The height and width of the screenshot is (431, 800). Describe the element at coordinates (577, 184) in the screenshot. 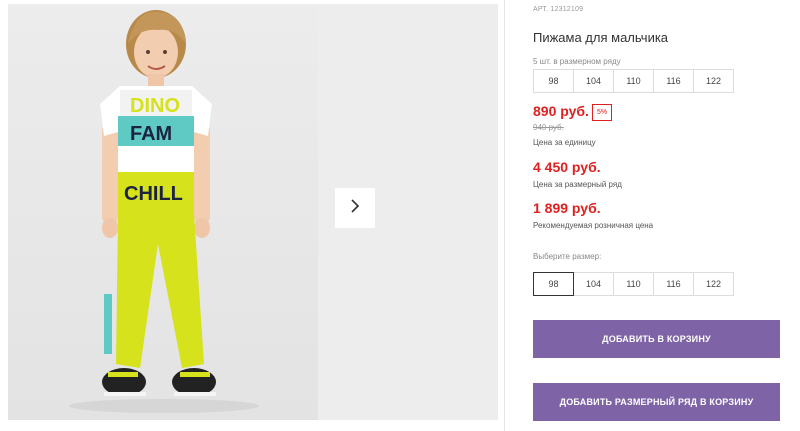

I see `size-row-price-label: Цена за размерный ряд` at that location.